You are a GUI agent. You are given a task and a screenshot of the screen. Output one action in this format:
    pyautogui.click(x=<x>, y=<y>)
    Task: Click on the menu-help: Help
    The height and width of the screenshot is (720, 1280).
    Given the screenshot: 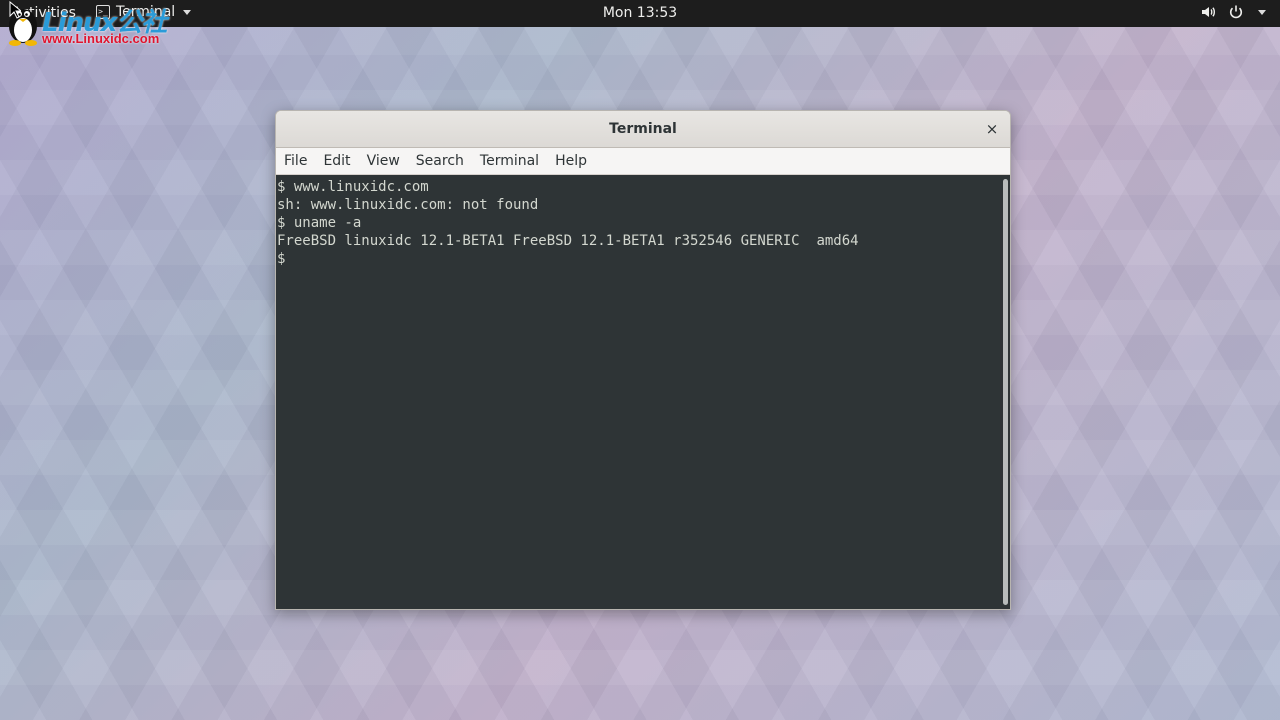 What is the action you would take?
    pyautogui.click(x=571, y=161)
    